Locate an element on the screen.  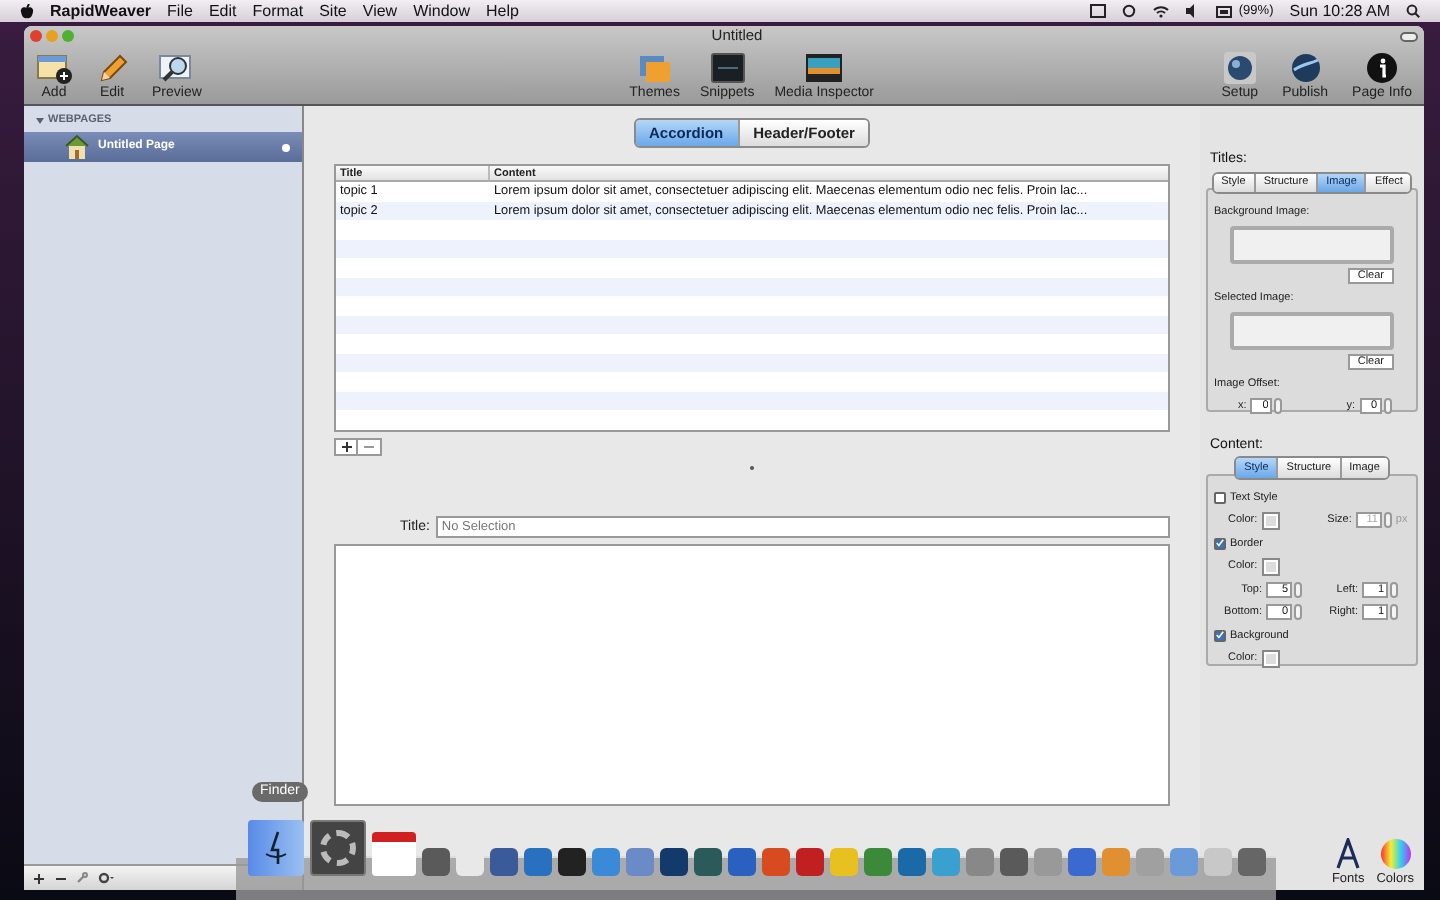
menu-item: Edit is located at coordinates (222, 11).